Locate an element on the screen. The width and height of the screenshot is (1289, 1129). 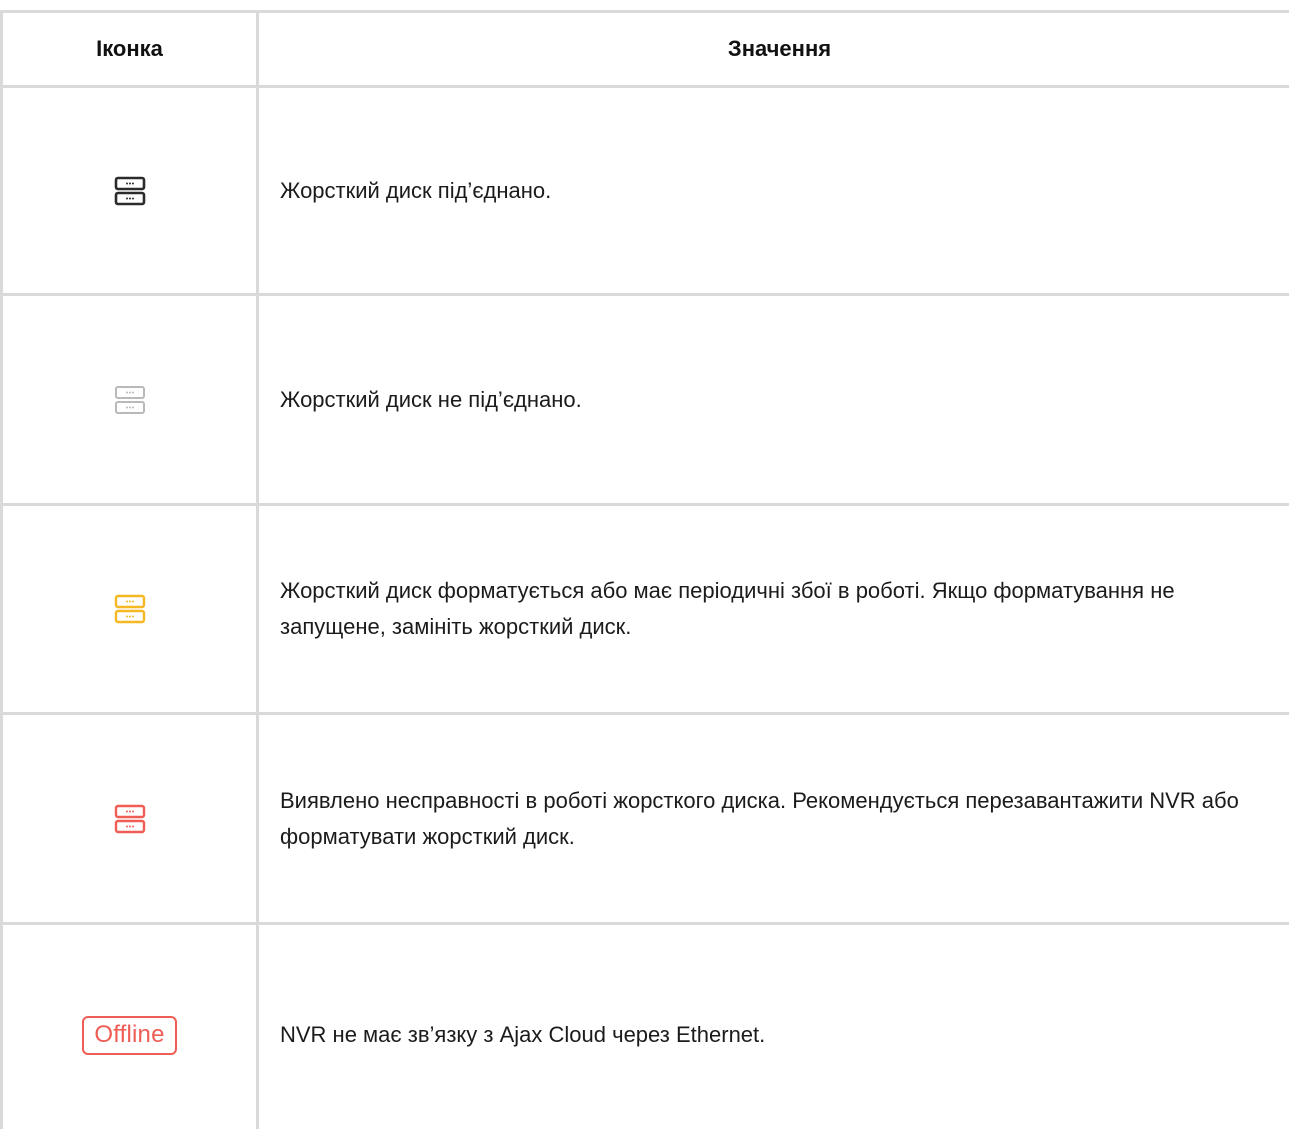
icon-cell: Offline is located at coordinates (129, 1025).